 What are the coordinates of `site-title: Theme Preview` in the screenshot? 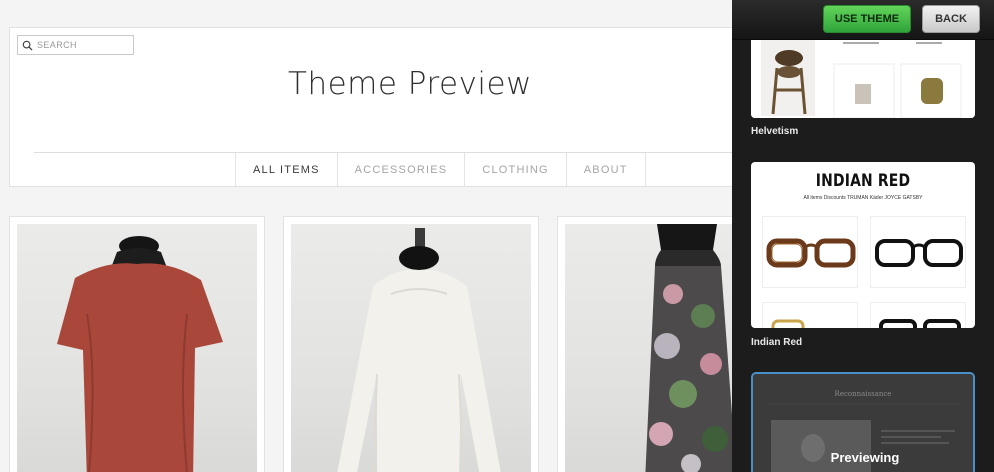 It's located at (410, 84).